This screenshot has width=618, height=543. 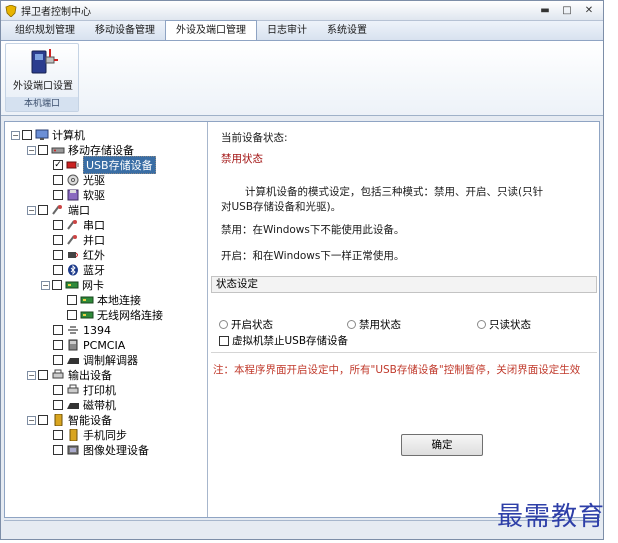 What do you see at coordinates (11, 10) in the screenshot?
I see `shield-icon` at bounding box center [11, 10].